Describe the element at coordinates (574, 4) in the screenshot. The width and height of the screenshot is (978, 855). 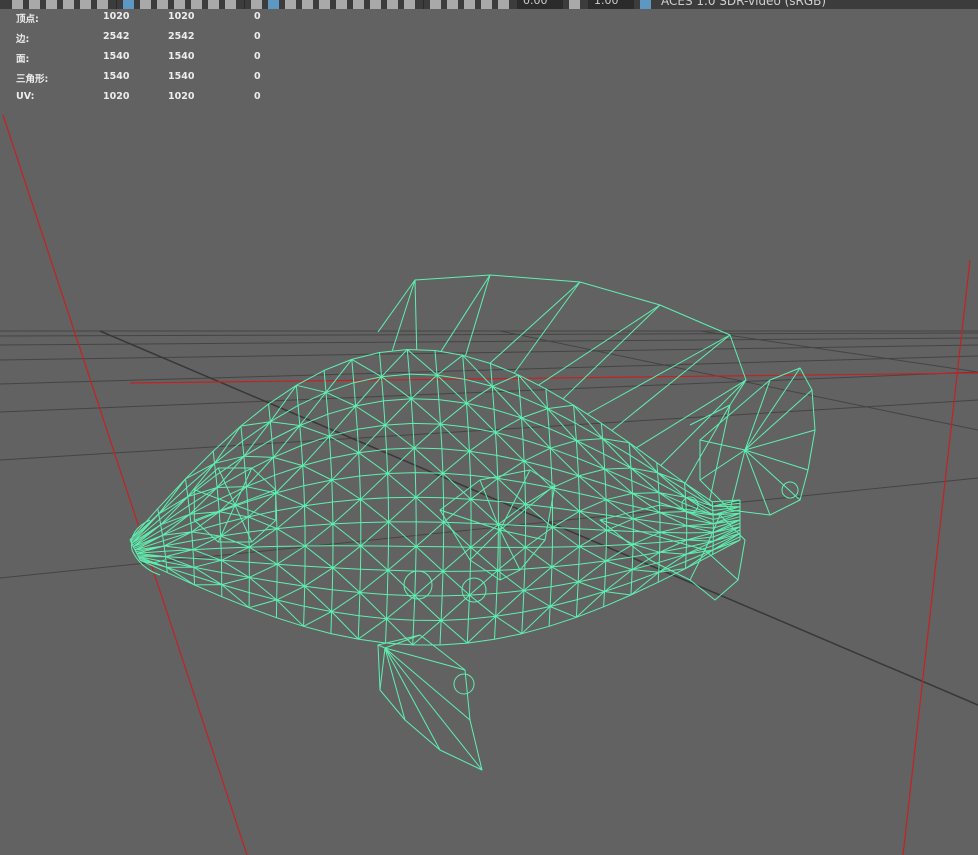
I see `gamma-icon` at that location.